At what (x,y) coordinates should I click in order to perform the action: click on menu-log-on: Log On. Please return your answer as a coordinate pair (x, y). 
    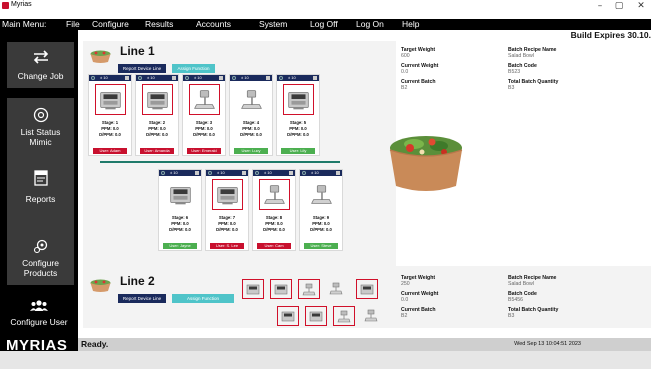
    Looking at the image, I should click on (370, 24).